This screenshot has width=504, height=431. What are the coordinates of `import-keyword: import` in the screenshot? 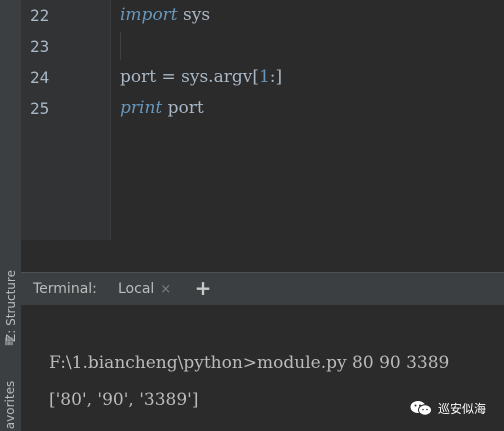 It's located at (149, 15).